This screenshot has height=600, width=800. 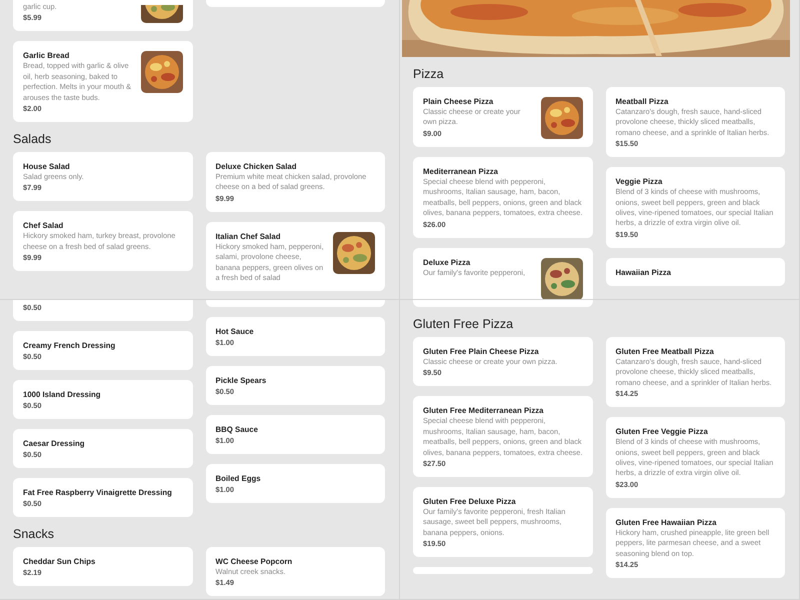 I want to click on section-title: Salads, so click(x=32, y=140).